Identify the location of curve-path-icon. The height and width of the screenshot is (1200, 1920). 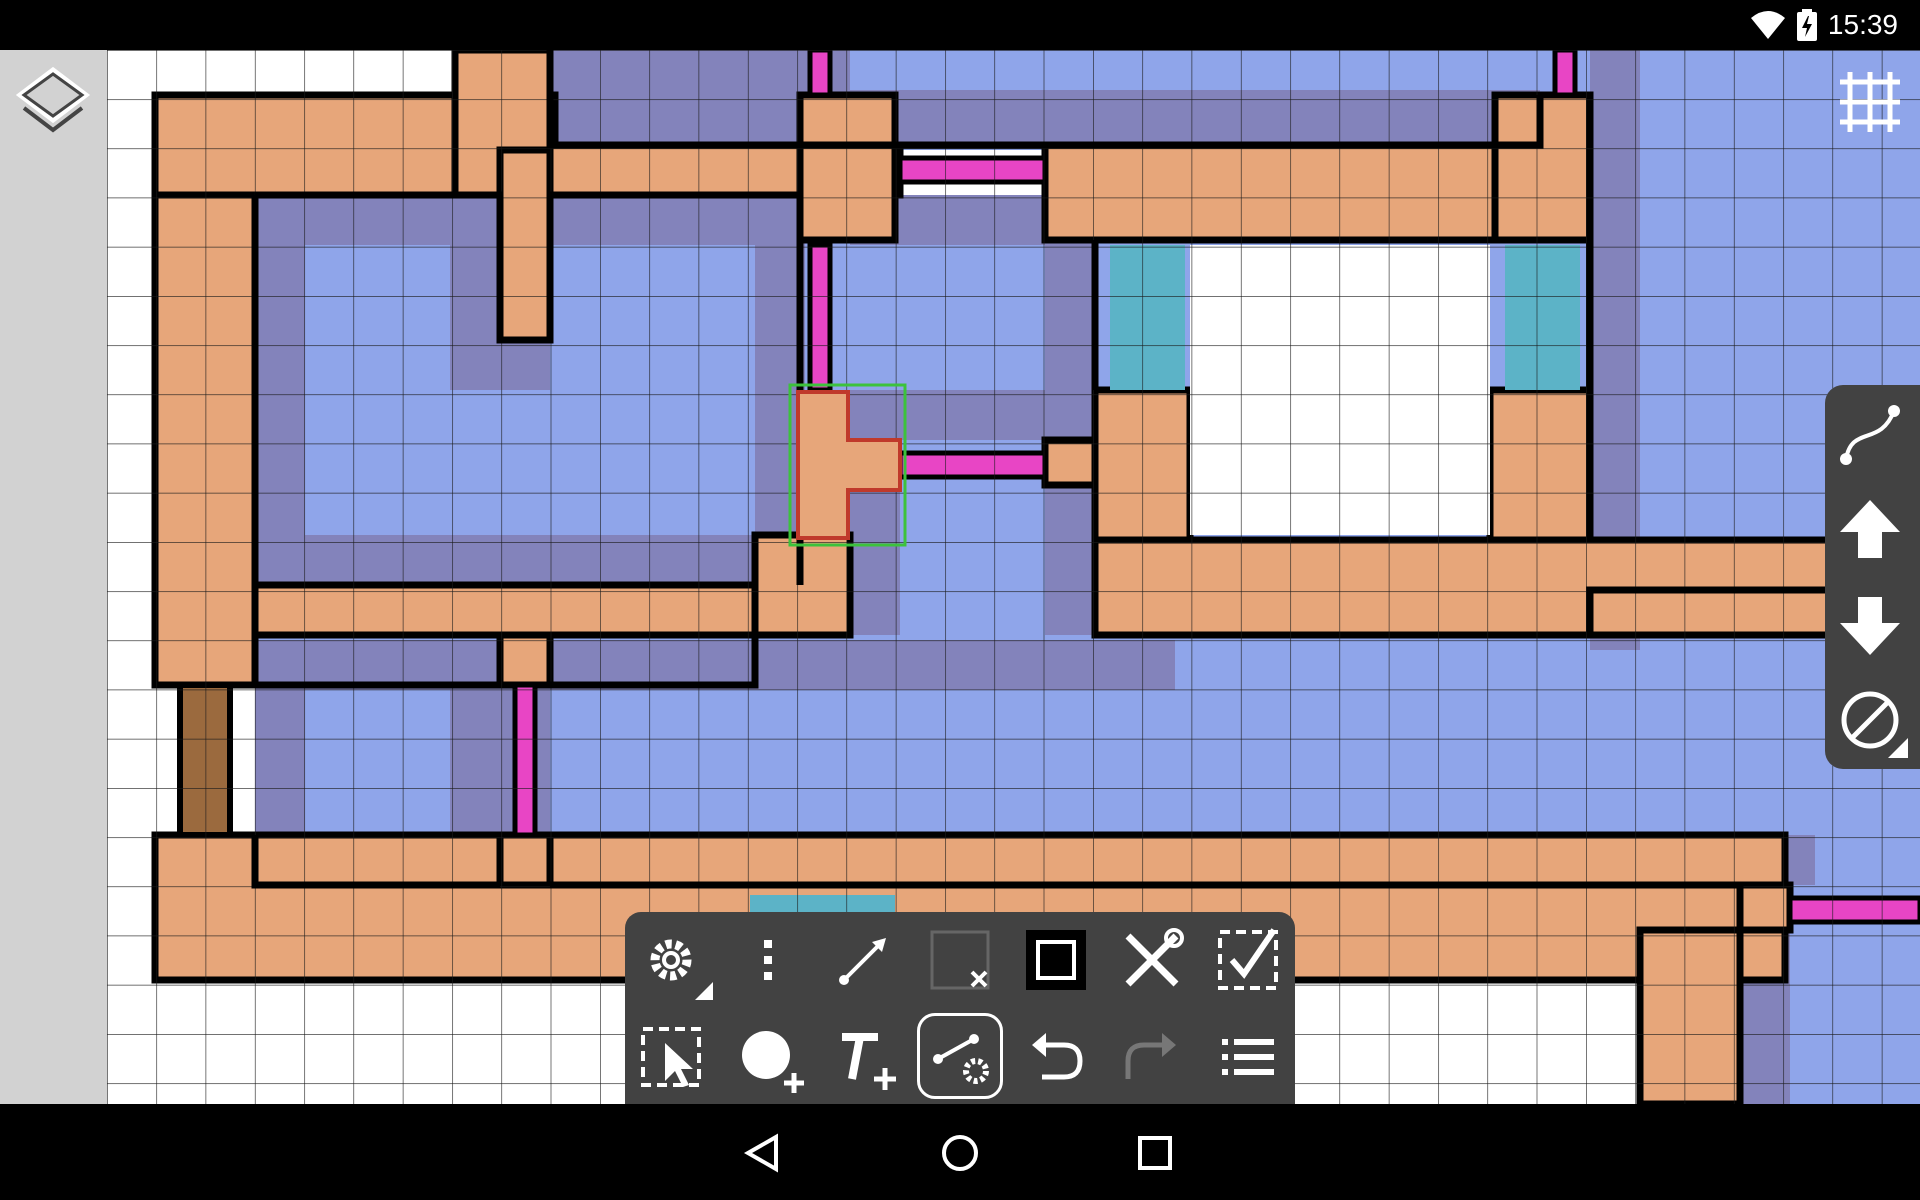
(1870, 435).